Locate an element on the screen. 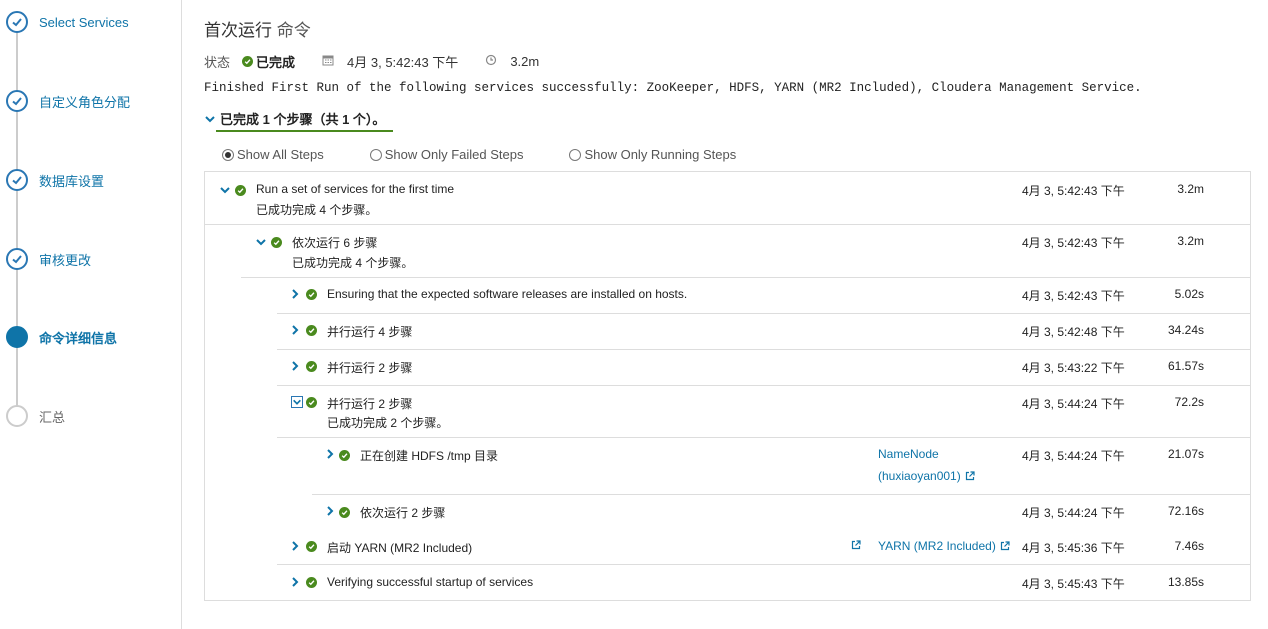  status-badge: 已完成 is located at coordinates (276, 62).